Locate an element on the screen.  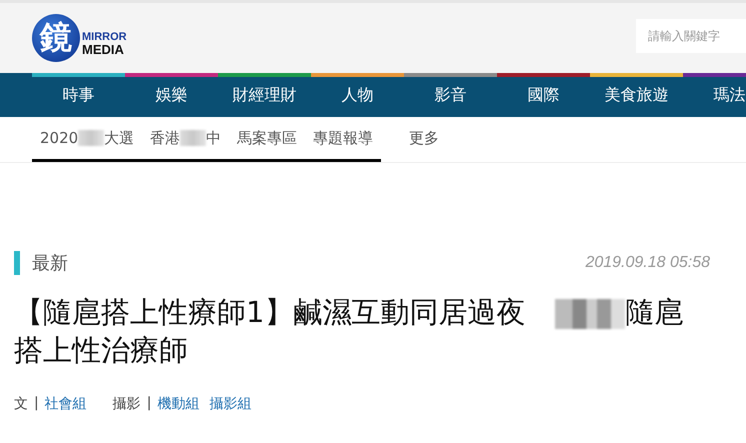
subnav-link: 馬案專區 is located at coordinates (267, 139).